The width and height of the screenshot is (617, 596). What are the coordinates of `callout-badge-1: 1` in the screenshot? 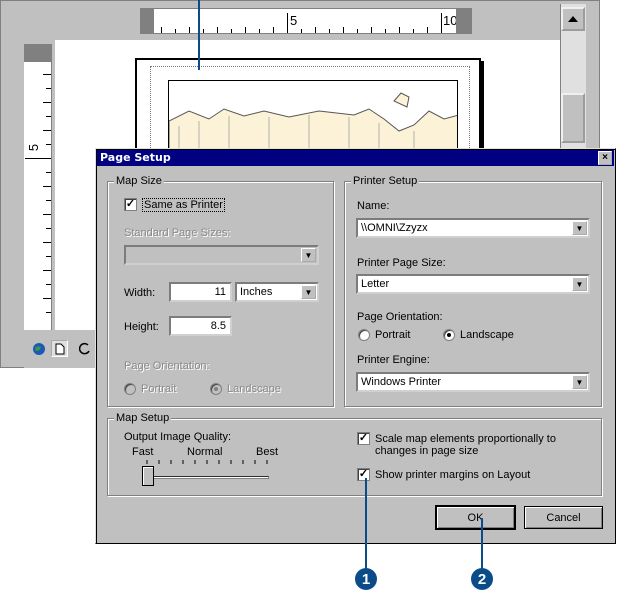 It's located at (366, 579).